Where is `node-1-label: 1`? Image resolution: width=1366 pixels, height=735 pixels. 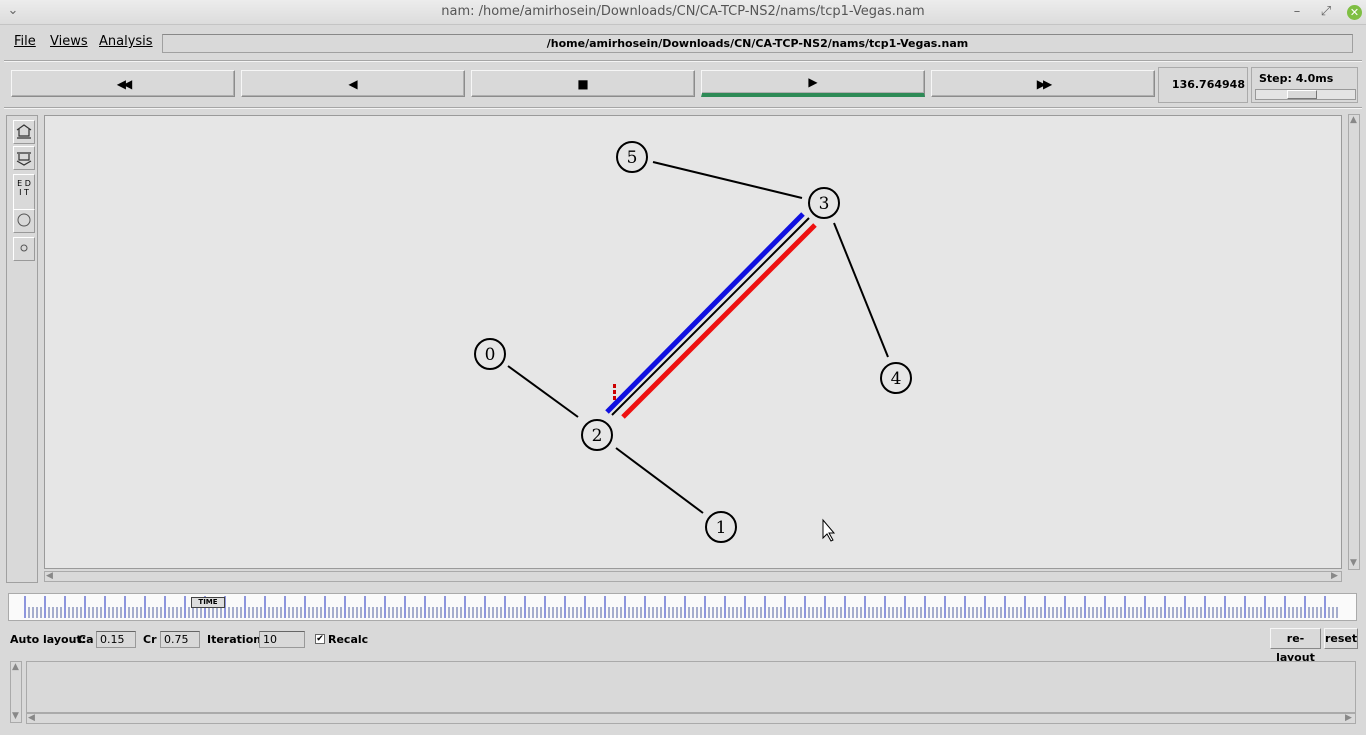 node-1-label: 1 is located at coordinates (721, 528).